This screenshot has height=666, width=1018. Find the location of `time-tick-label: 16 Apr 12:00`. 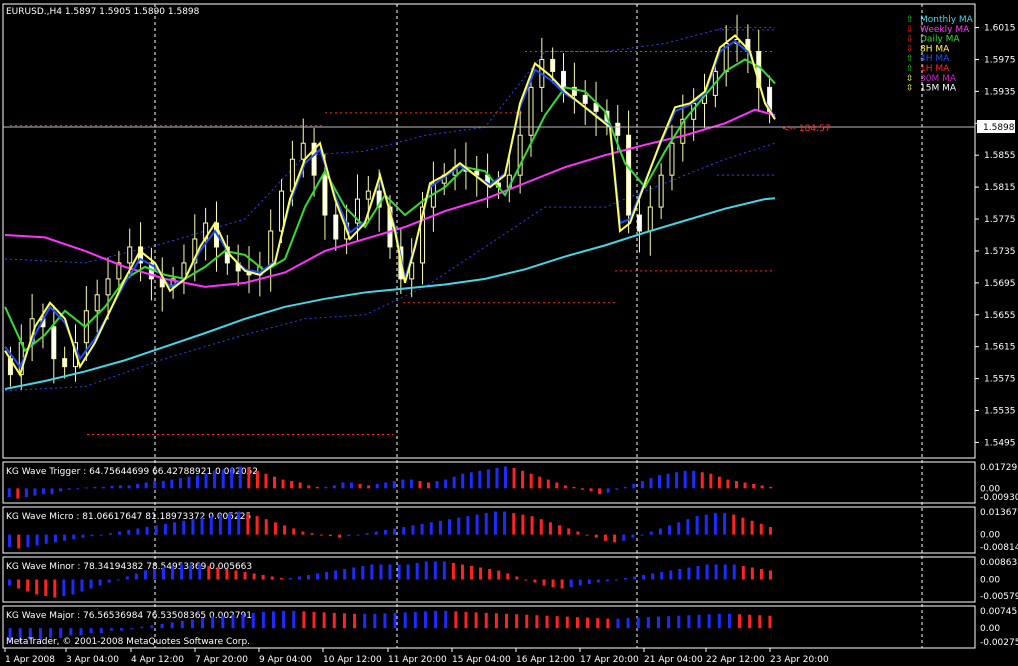

time-tick-label: 16 Apr 12:00 is located at coordinates (545, 660).